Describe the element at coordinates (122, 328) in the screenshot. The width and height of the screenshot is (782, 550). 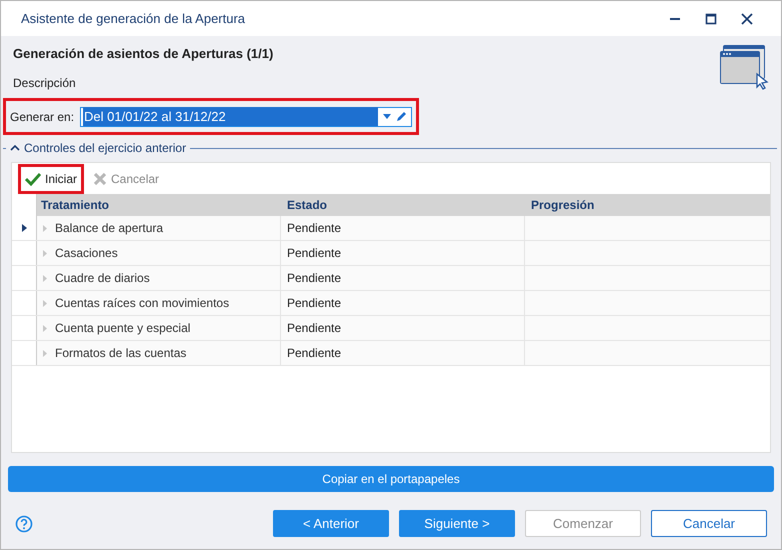
I see `task-name: Cuenta puente y especial` at that location.